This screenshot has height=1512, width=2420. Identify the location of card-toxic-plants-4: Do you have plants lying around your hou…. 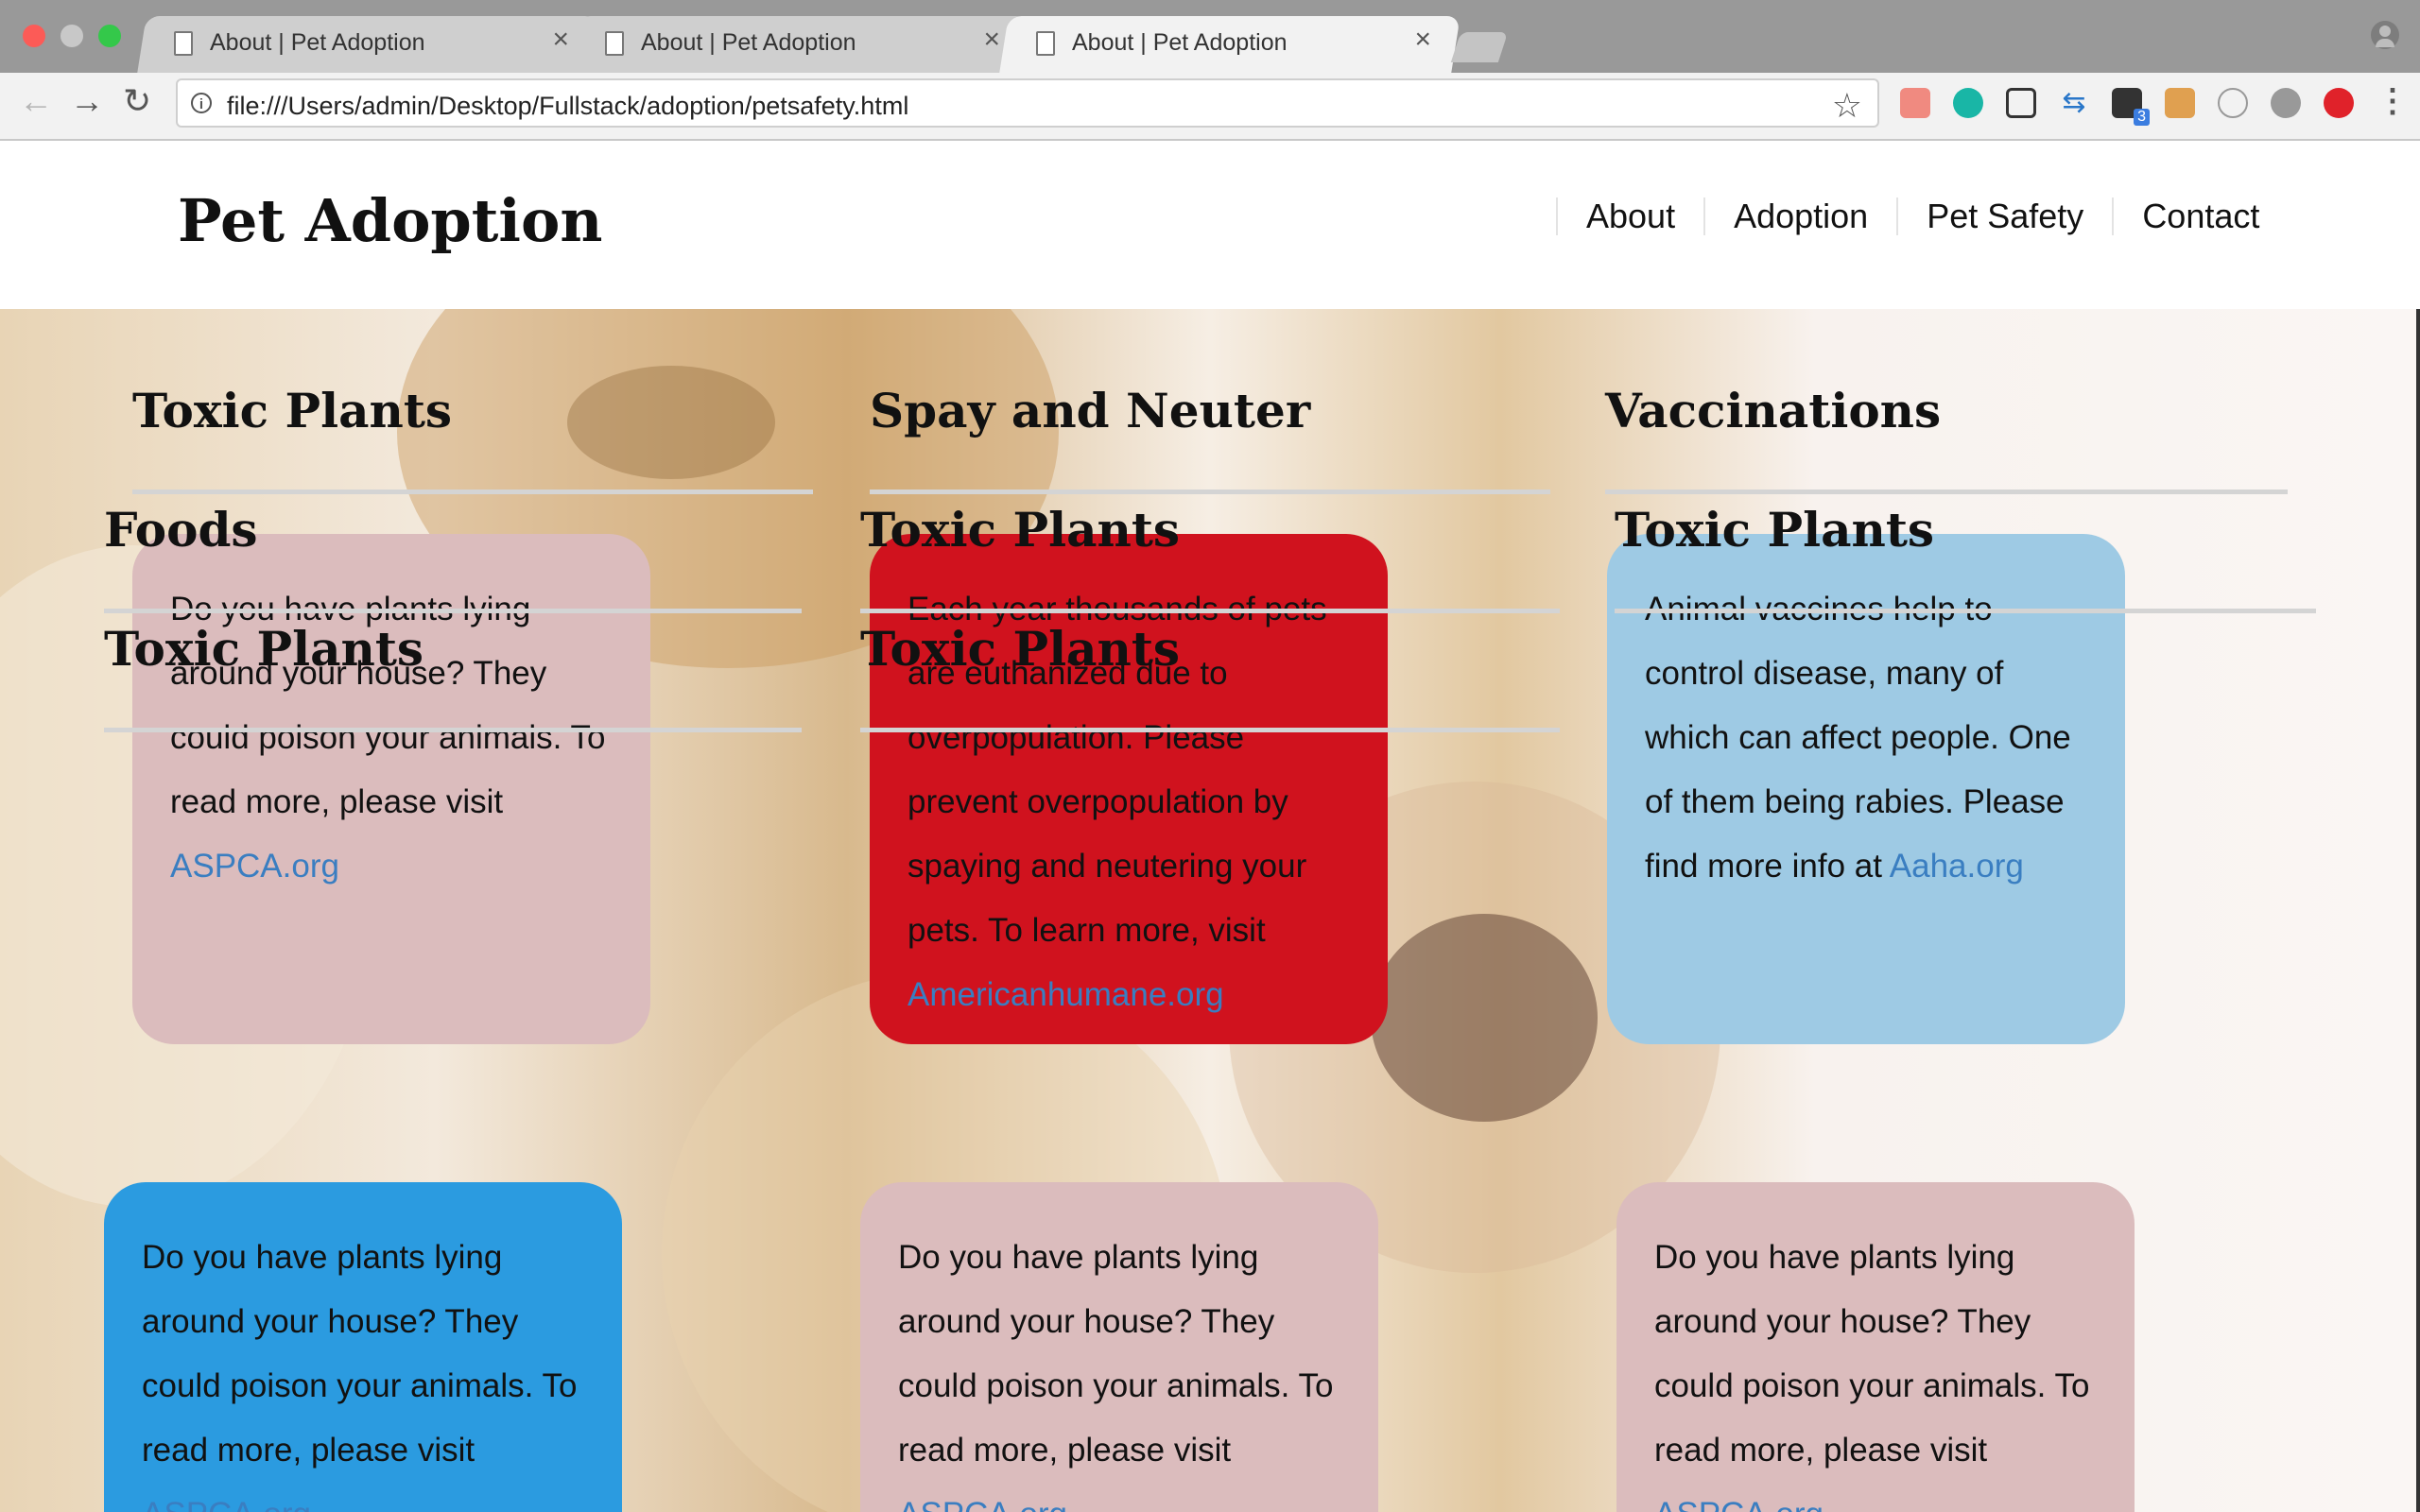
(1875, 1347).